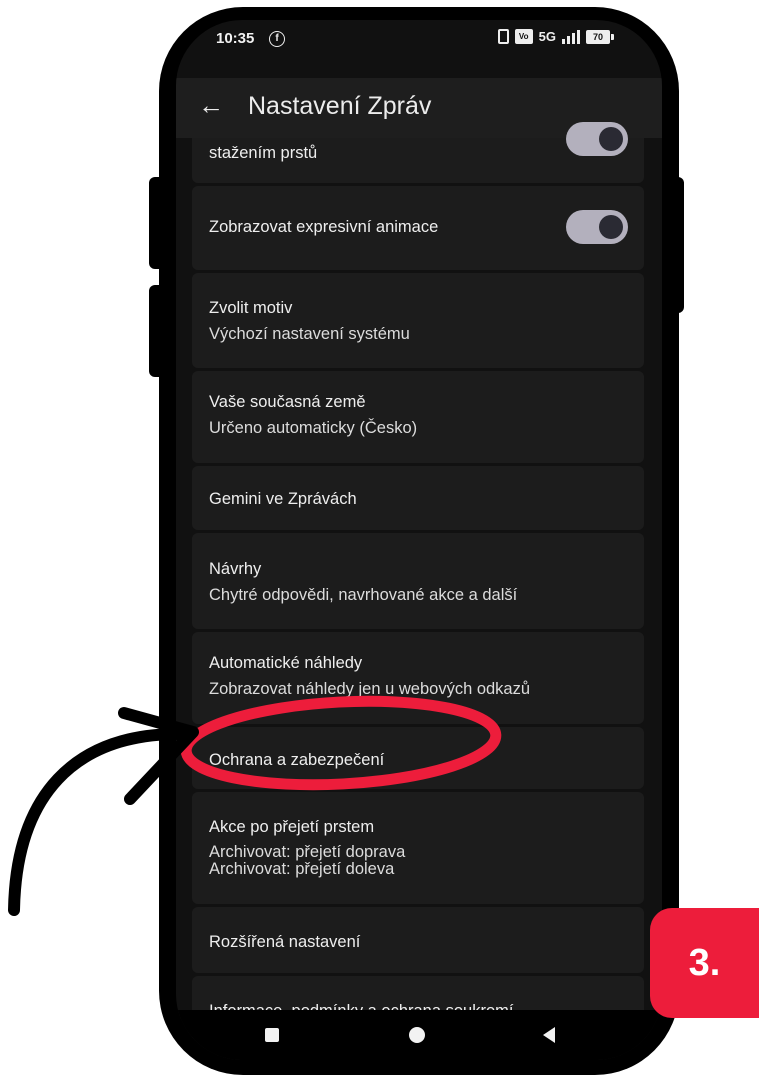 The image size is (759, 1079). I want to click on step-badge: 3., so click(704, 963).